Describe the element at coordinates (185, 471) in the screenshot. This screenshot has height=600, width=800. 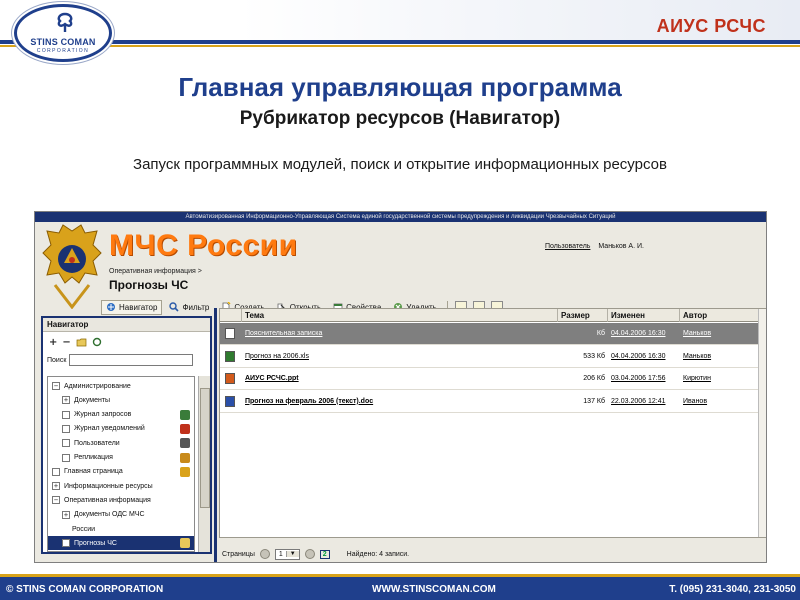
I see `home-icon` at that location.